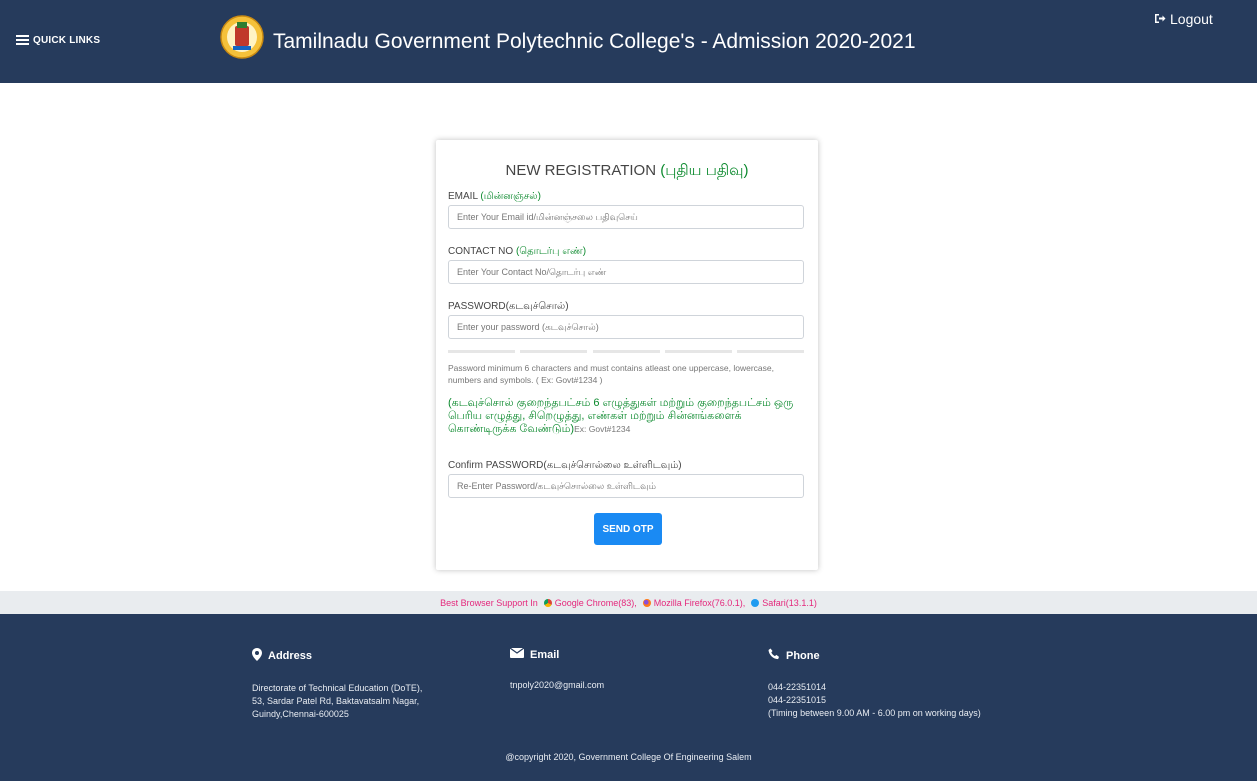 The width and height of the screenshot is (1257, 781). Describe the element at coordinates (1191, 19) in the screenshot. I see `logout-label: Logout` at that location.